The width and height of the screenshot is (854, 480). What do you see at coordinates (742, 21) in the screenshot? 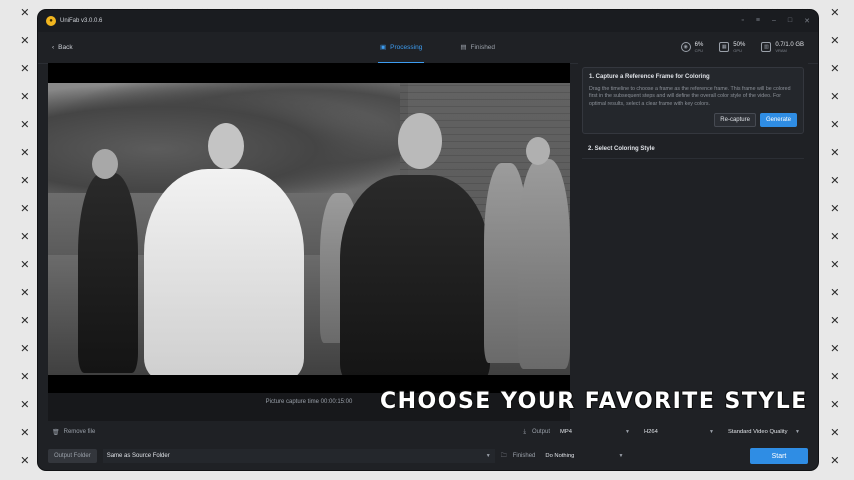
I see `feedback-icon: ▫` at bounding box center [742, 21].